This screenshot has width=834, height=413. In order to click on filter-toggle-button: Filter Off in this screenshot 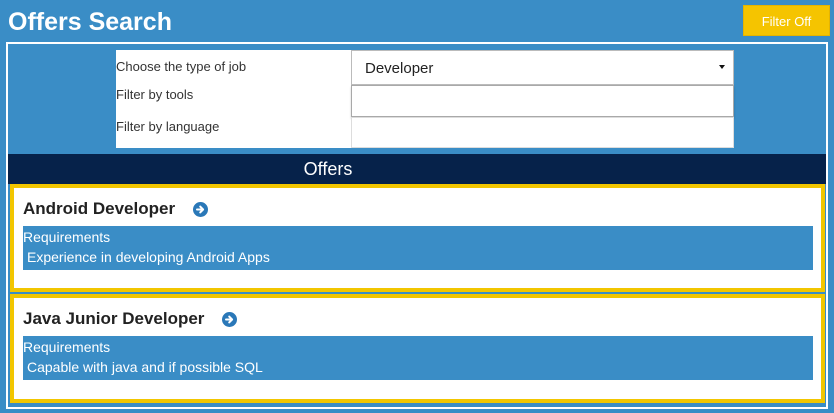, I will do `click(786, 20)`.